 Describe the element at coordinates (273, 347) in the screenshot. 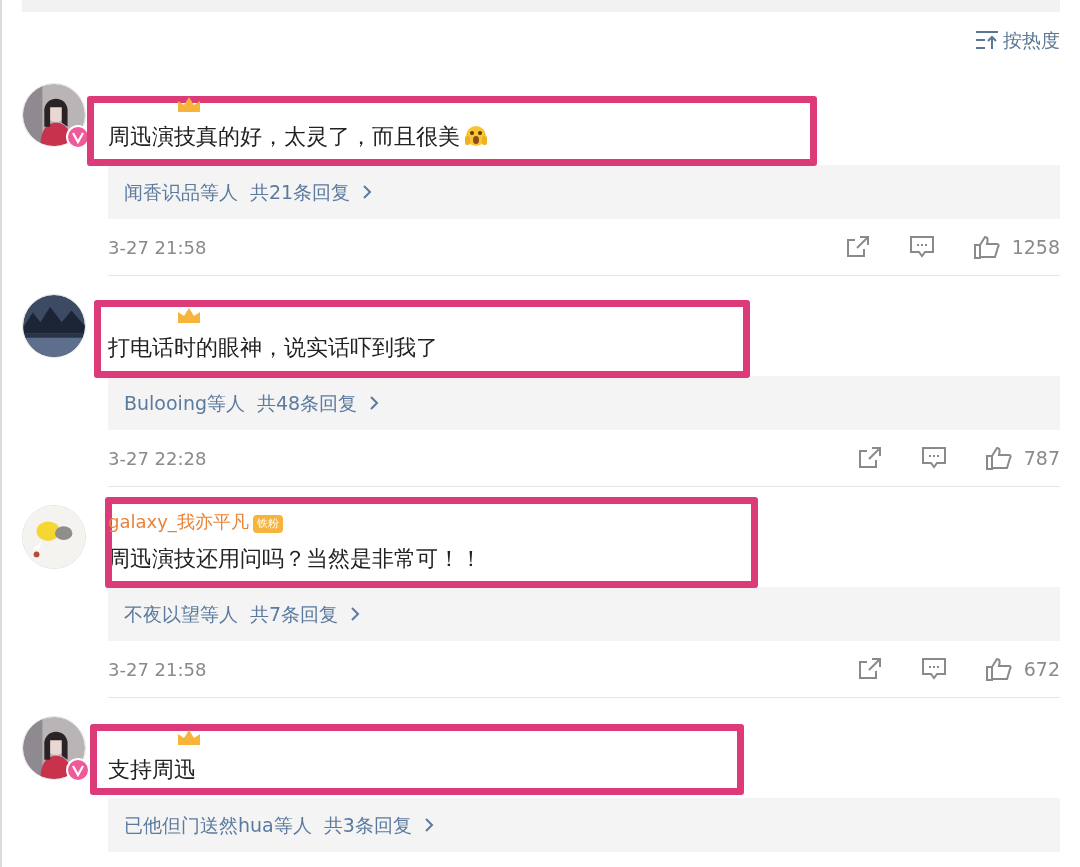

I see `comment-text: 打电话时的眼神，说实话吓到我了` at that location.